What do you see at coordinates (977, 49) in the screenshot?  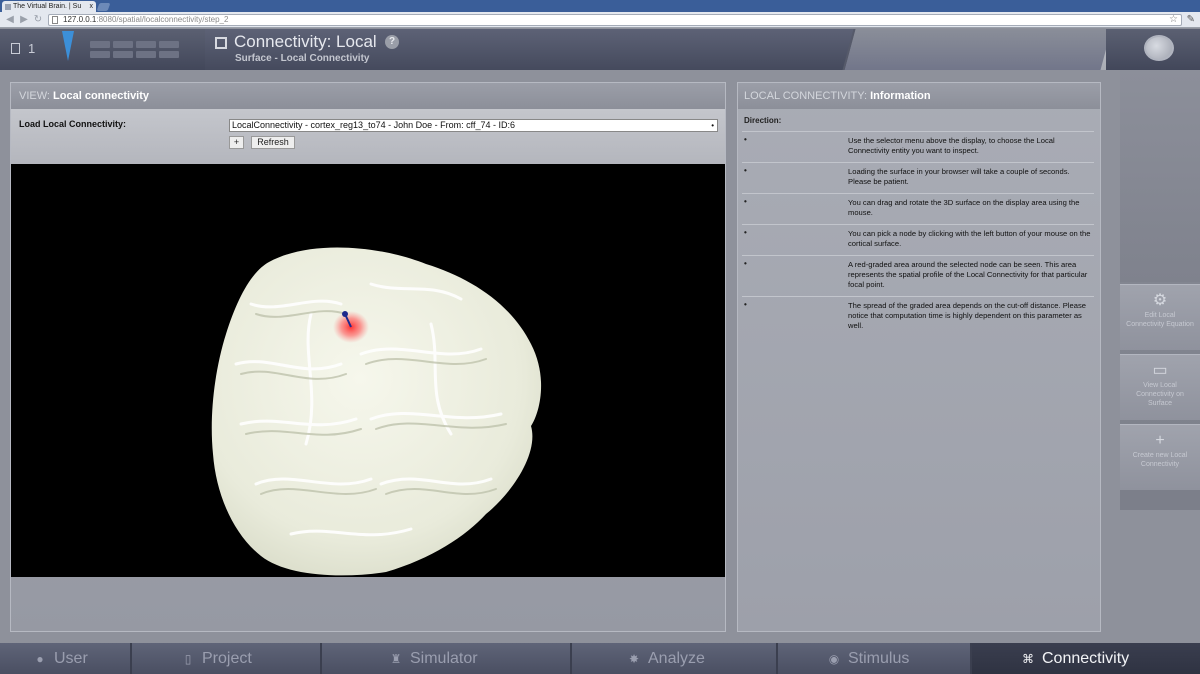 I see `header-spacer` at bounding box center [977, 49].